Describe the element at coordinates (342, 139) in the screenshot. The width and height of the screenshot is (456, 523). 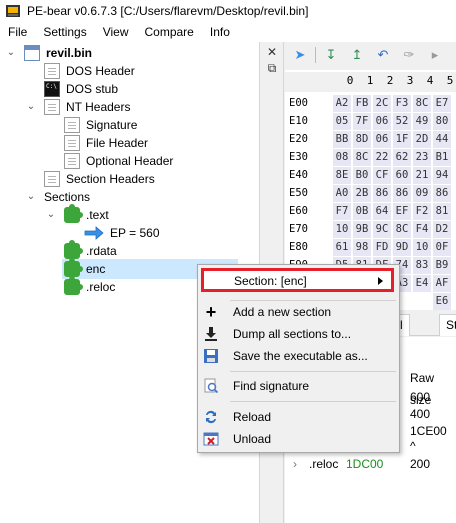
I see `hex-byte: BB` at that location.